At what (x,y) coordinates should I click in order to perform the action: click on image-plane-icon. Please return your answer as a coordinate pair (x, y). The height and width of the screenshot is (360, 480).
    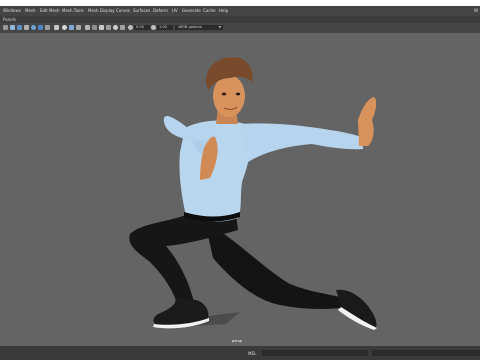
    Looking at the image, I should click on (33, 27).